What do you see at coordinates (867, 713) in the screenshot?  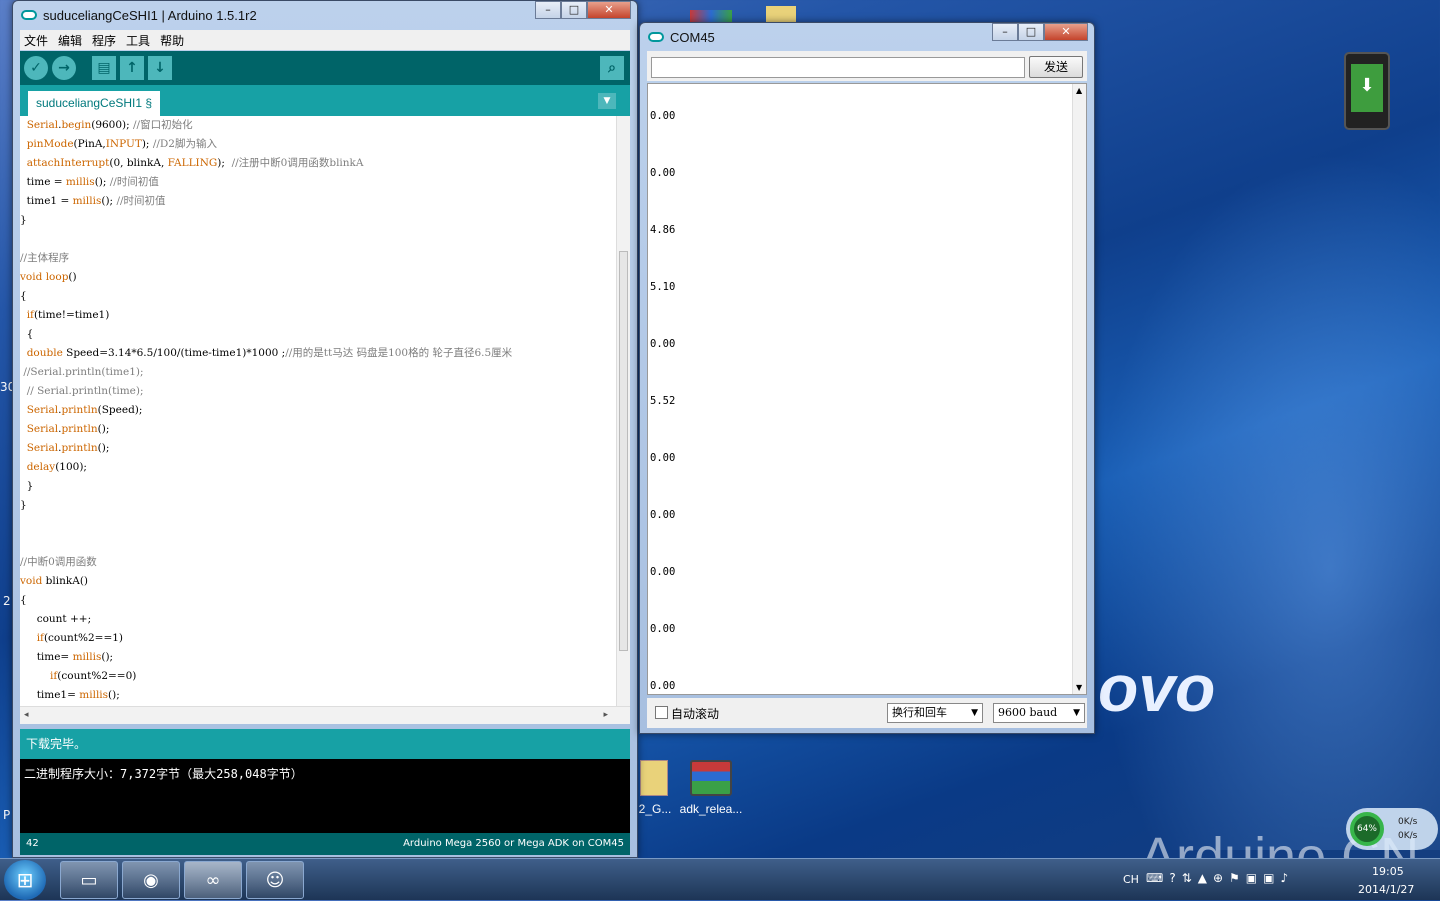 I see `serial-options-row: 自动滚动 换行和回车 ▼ 9600 baud ▼` at bounding box center [867, 713].